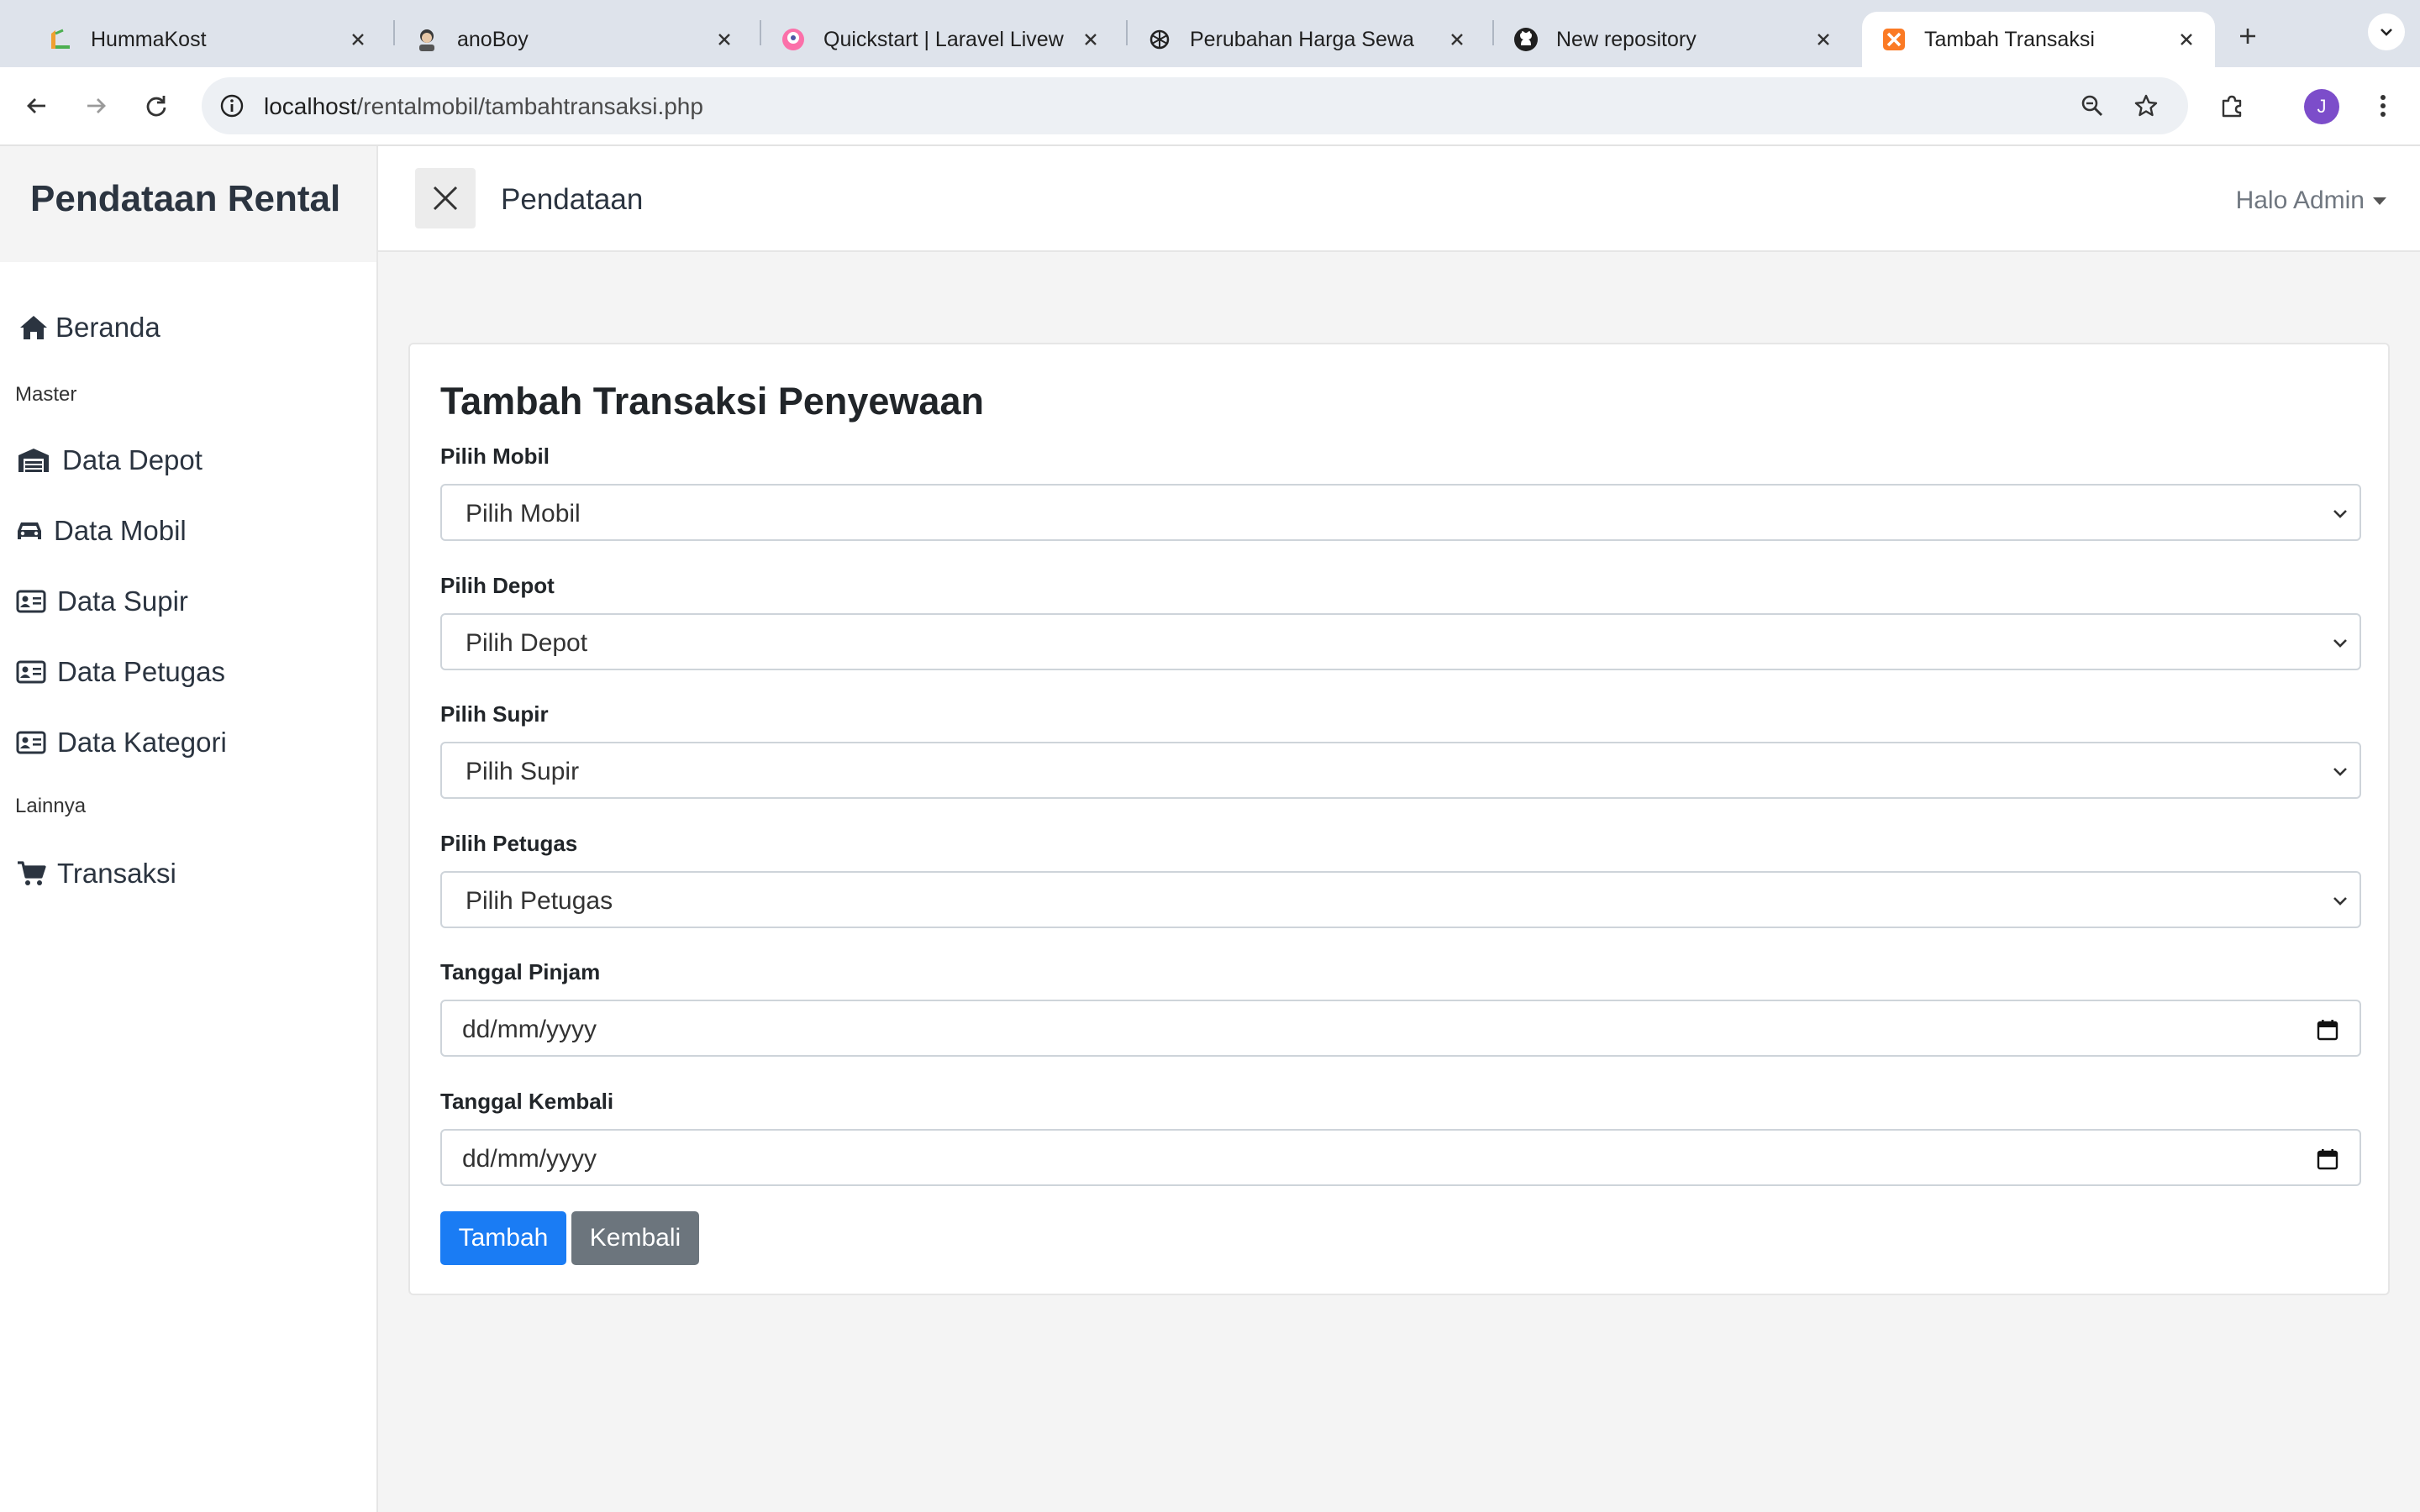 The image size is (2420, 1512). I want to click on user-dropdown: Halo Admin, so click(2311, 200).